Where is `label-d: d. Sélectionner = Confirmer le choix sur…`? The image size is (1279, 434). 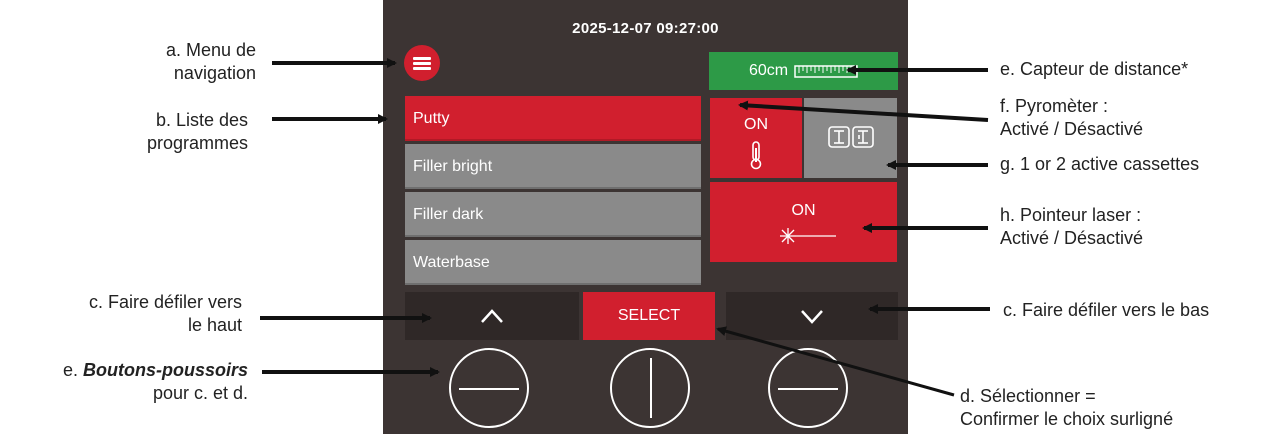
label-d: d. Sélectionner = Confirmer le choix sur… is located at coordinates (1067, 407).